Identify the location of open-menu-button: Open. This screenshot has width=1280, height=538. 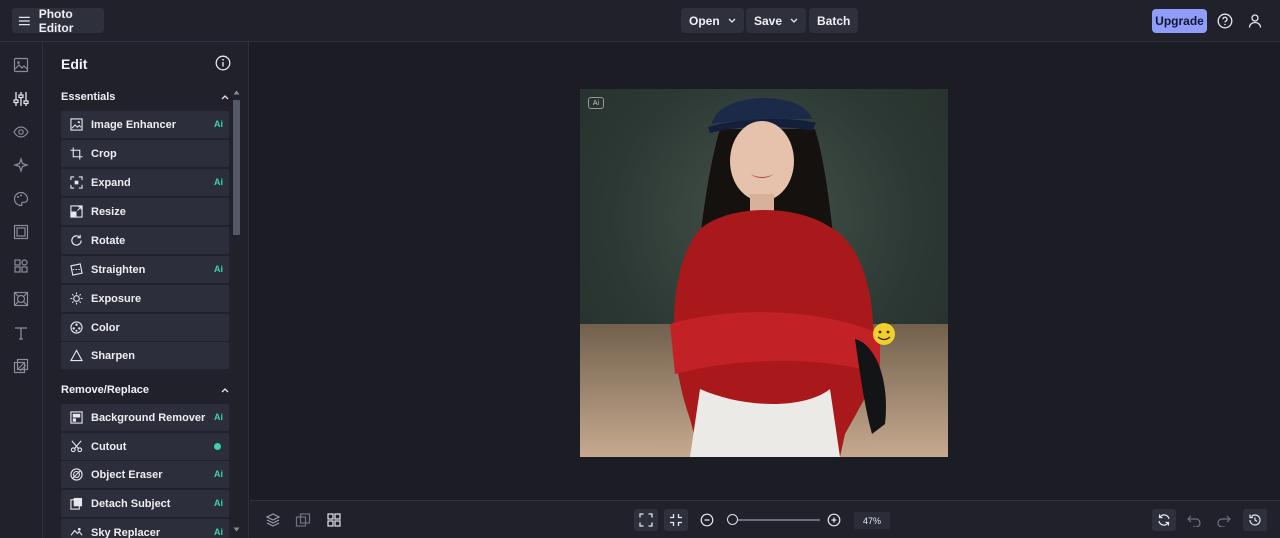
(712, 20).